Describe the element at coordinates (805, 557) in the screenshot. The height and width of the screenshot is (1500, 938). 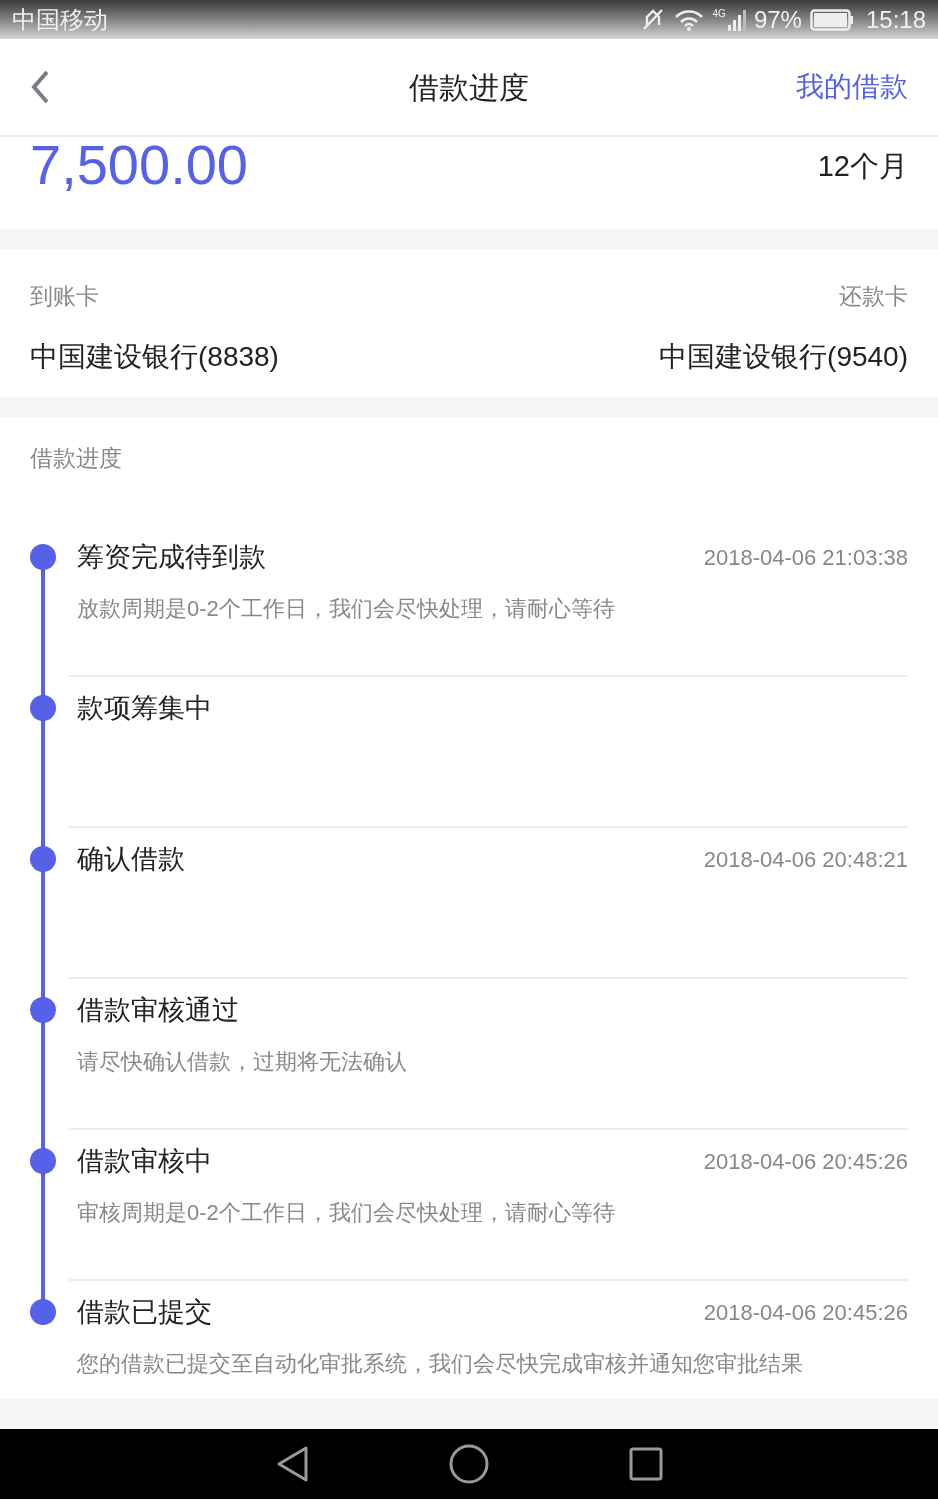
I see `step-time: 2018-04-06 21:03:38` at that location.